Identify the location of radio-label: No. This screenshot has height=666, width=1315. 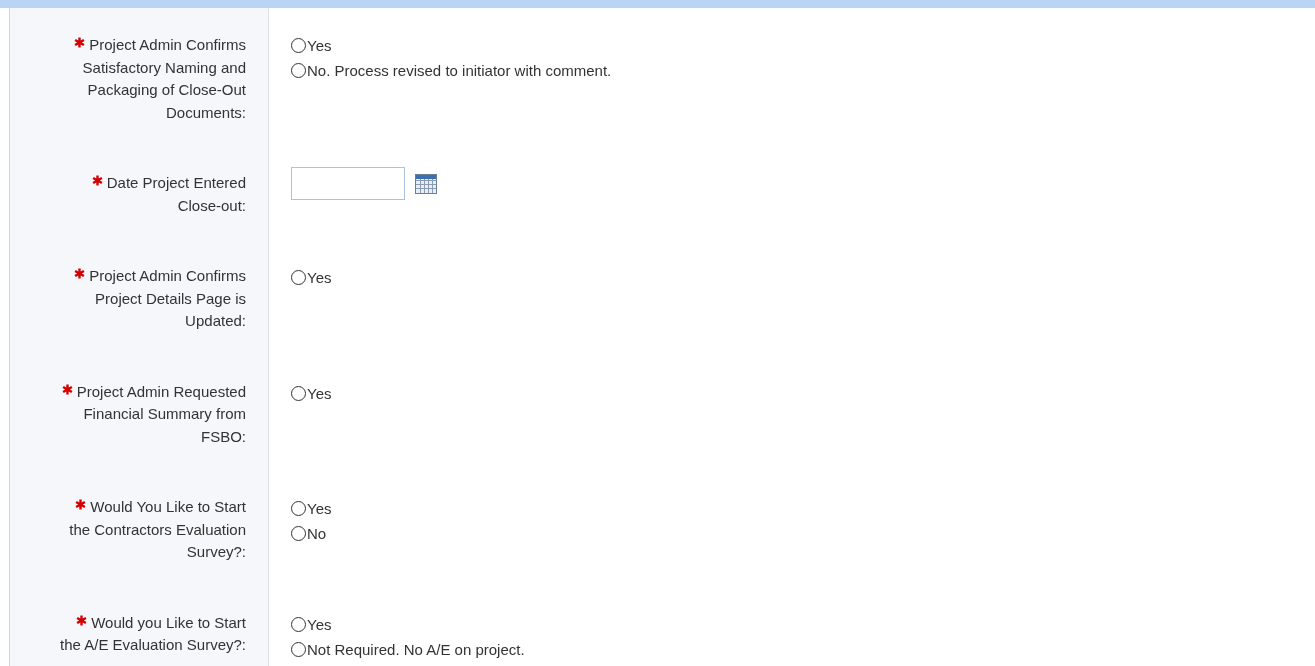
(317, 533).